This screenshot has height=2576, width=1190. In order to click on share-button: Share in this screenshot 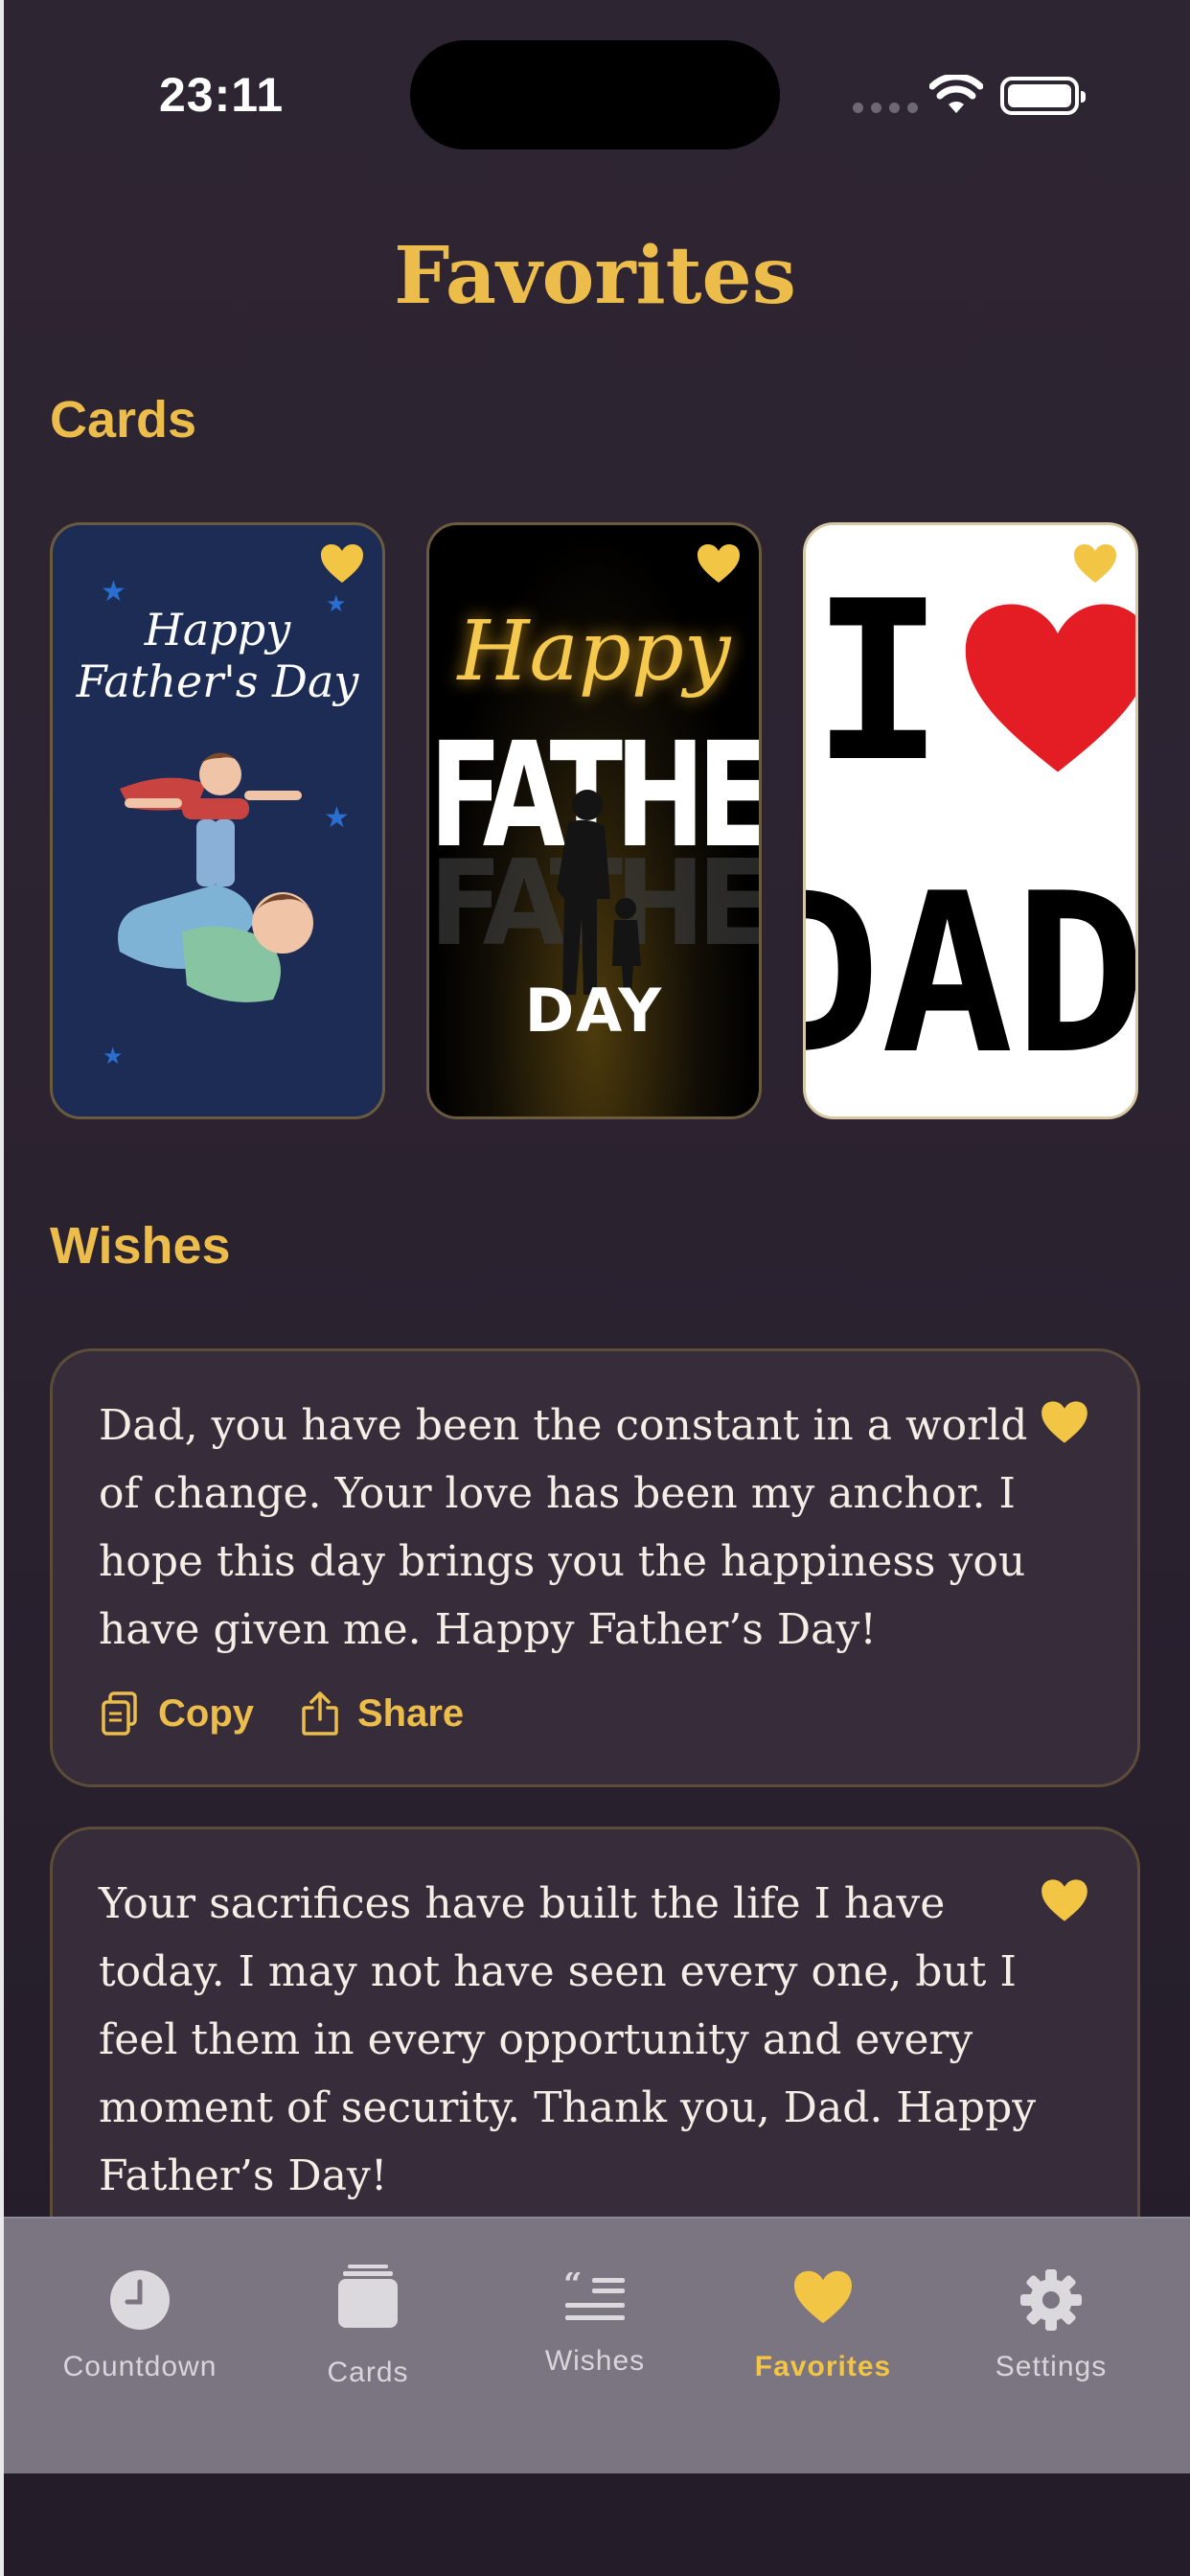, I will do `click(382, 1713)`.